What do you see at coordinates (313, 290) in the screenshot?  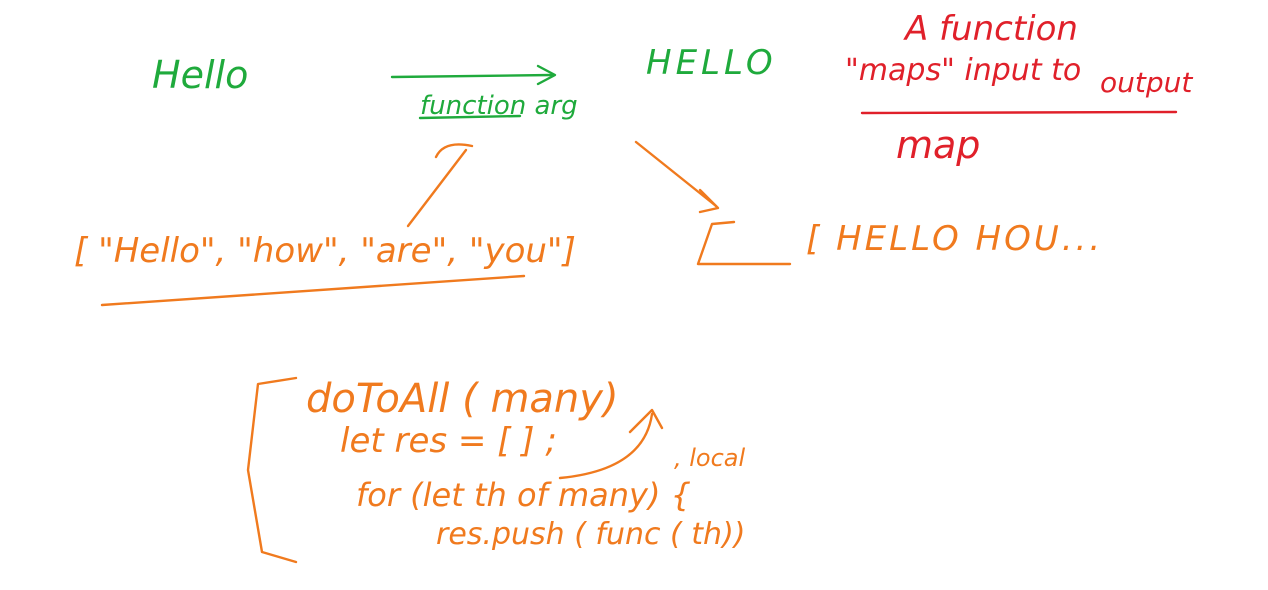 I see `input-array-underline` at bounding box center [313, 290].